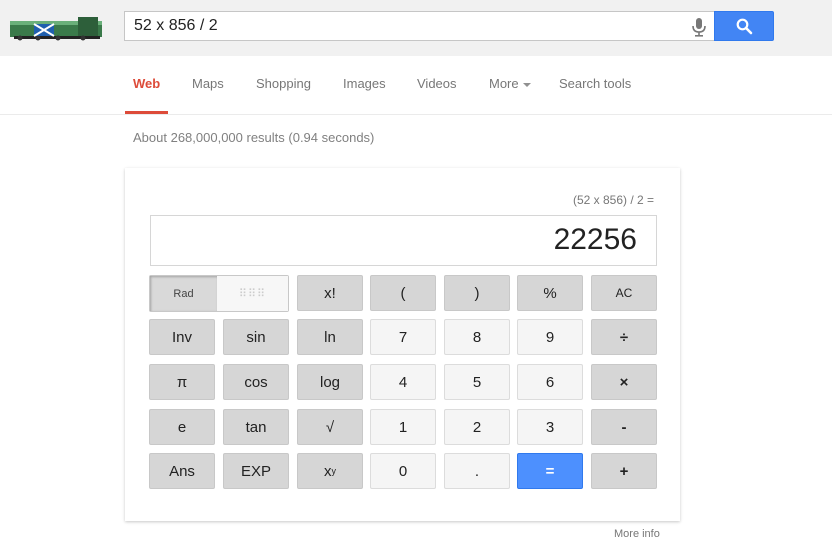 The image size is (832, 545). I want to click on multiply-button: ×, so click(624, 382).